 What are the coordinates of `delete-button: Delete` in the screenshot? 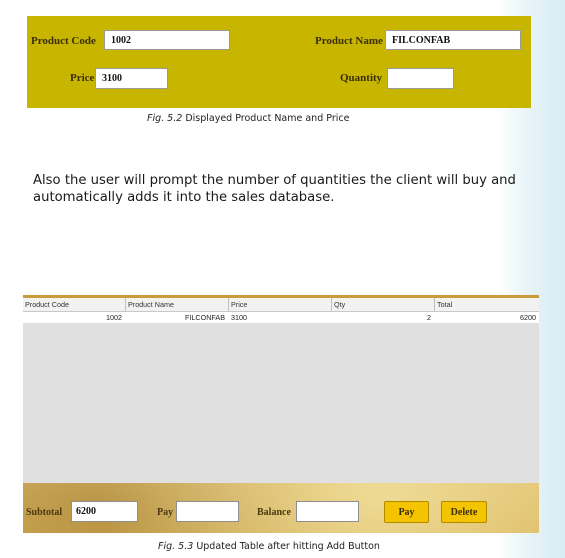 It's located at (464, 512).